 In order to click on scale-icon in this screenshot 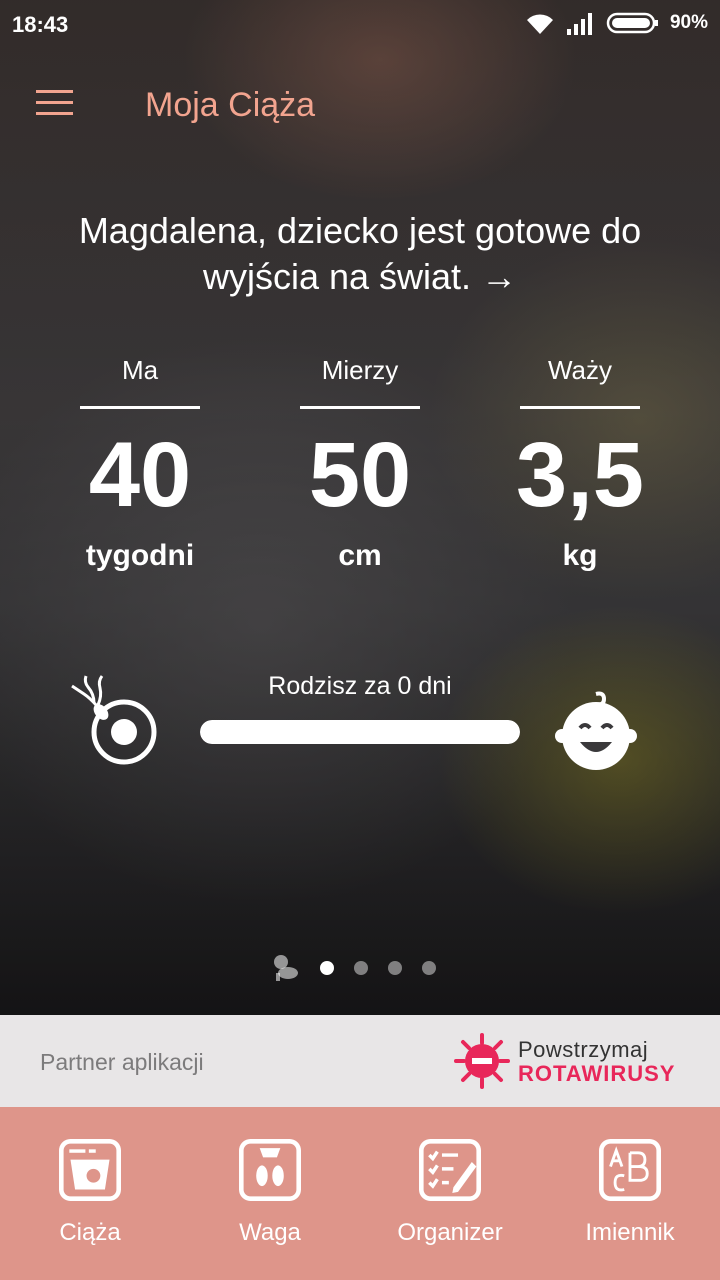, I will do `click(270, 1170)`.